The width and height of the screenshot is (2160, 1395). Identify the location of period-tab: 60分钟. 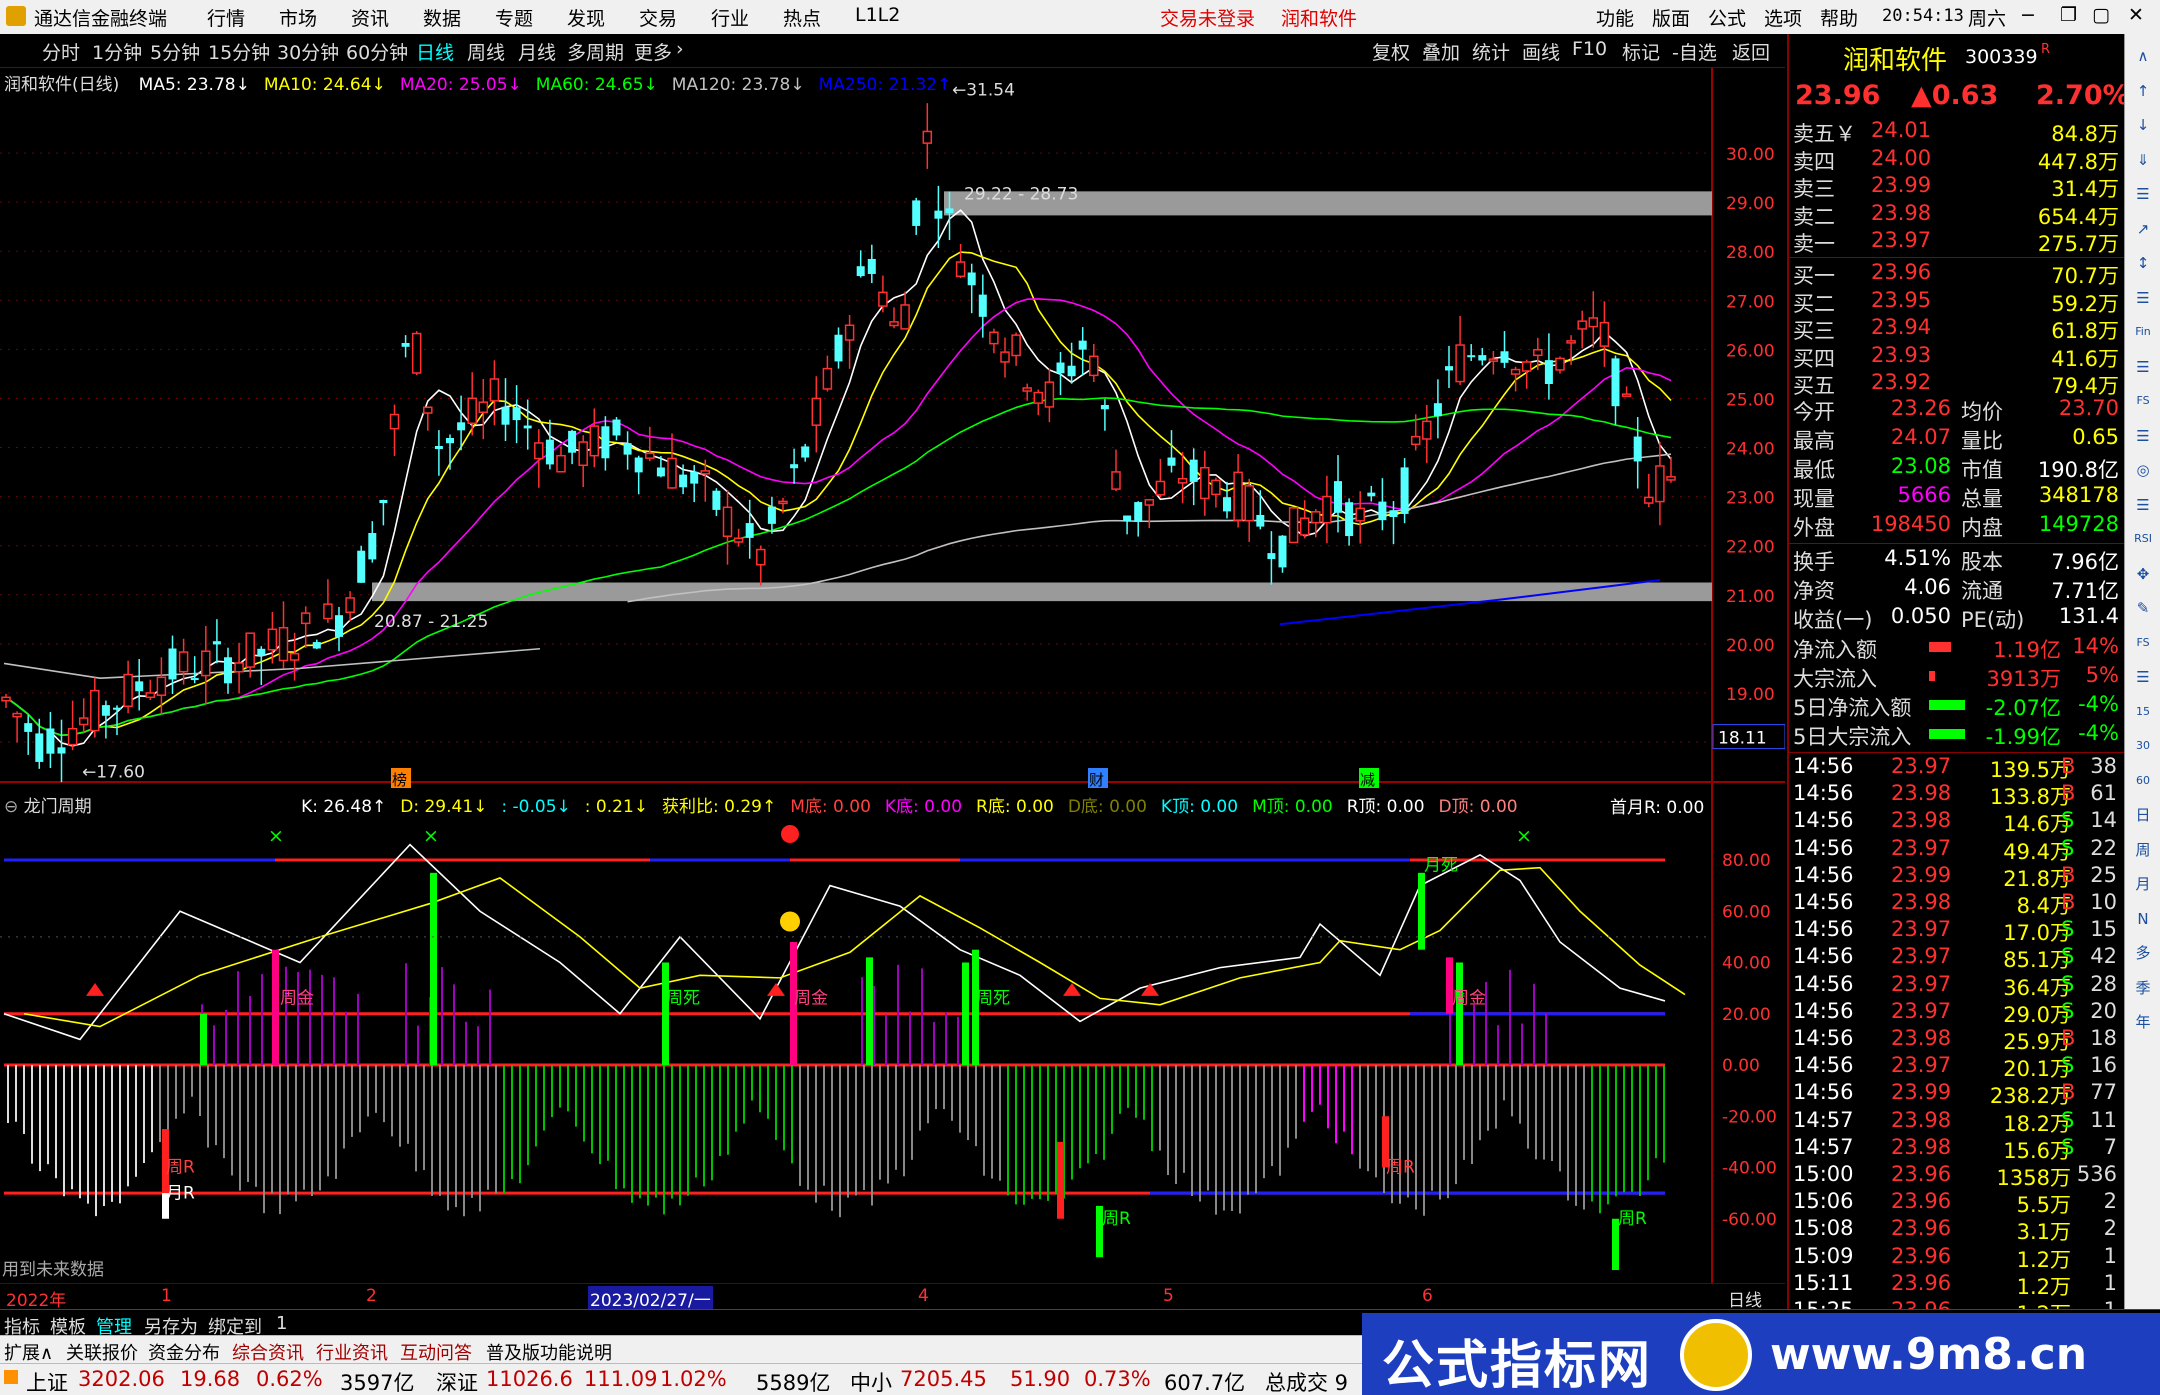
(377, 51).